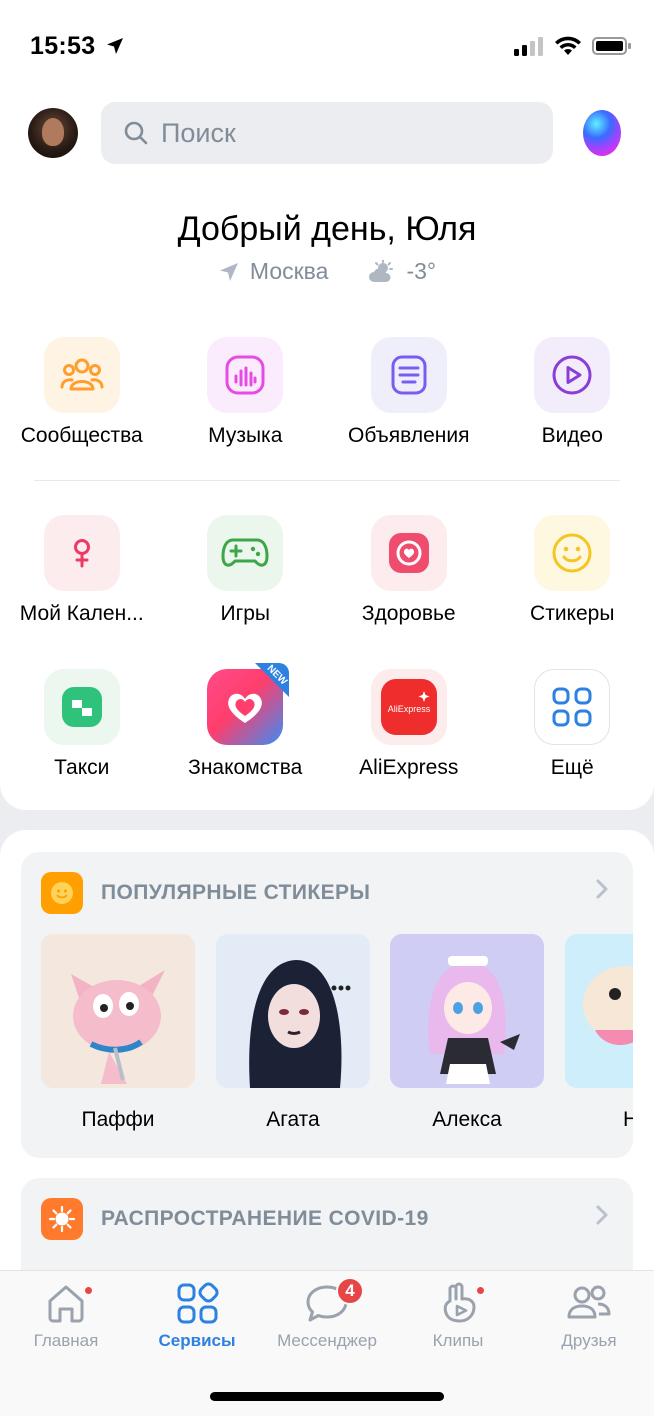  I want to click on home-indicator, so click(327, 1396).